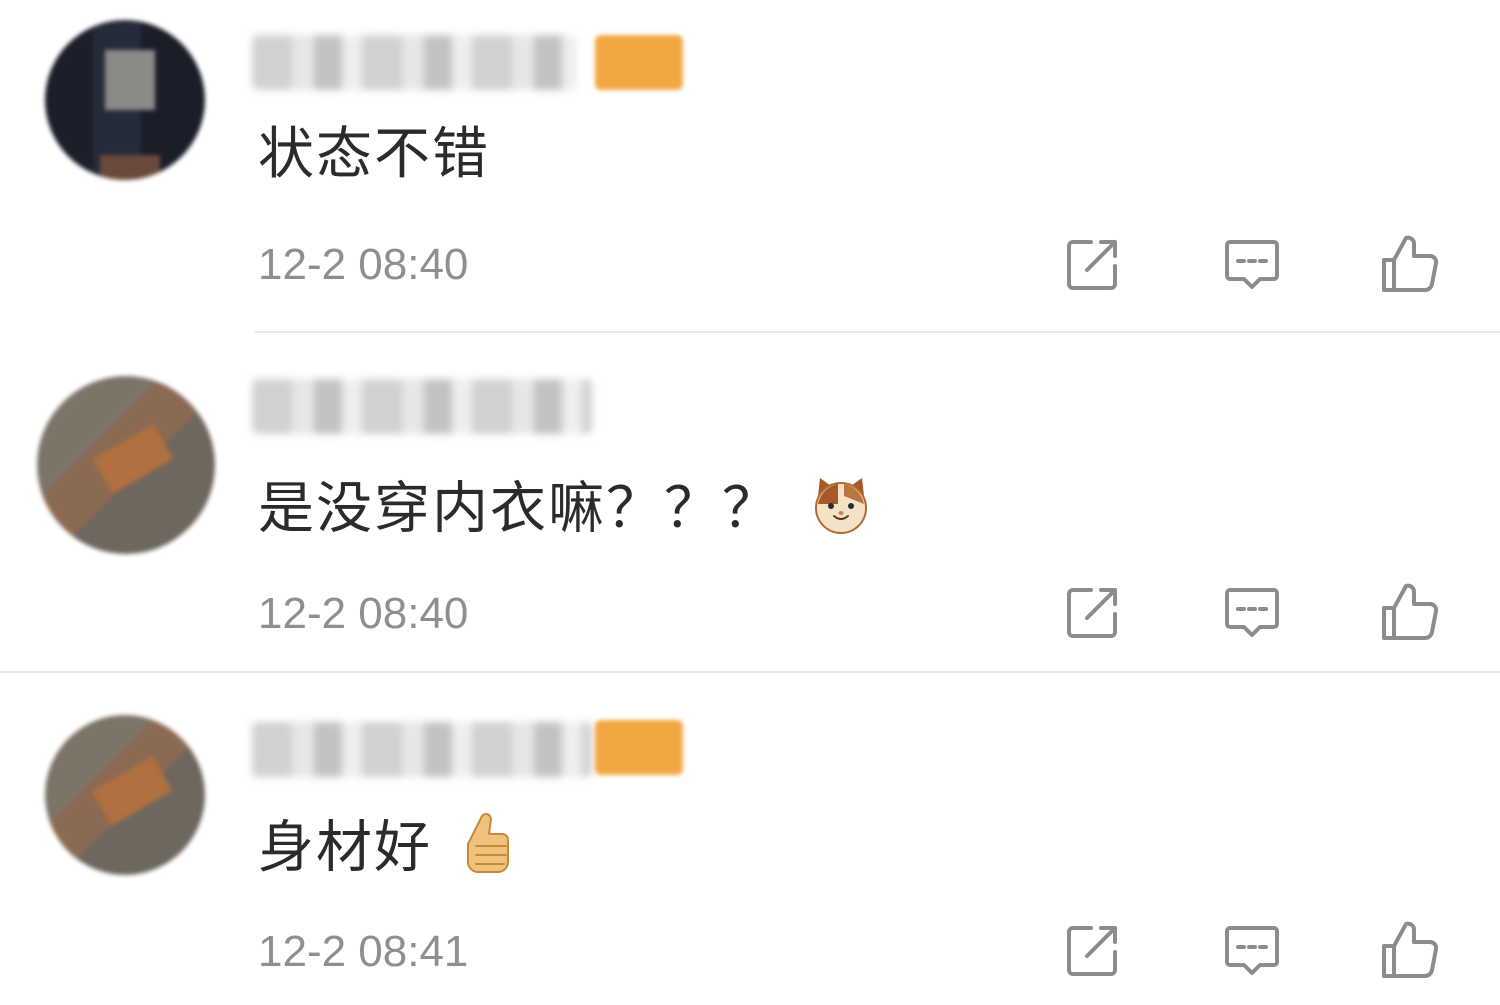  What do you see at coordinates (519, 509) in the screenshot?
I see `comment-text-content: 是没穿内衣嘛？？？` at bounding box center [519, 509].